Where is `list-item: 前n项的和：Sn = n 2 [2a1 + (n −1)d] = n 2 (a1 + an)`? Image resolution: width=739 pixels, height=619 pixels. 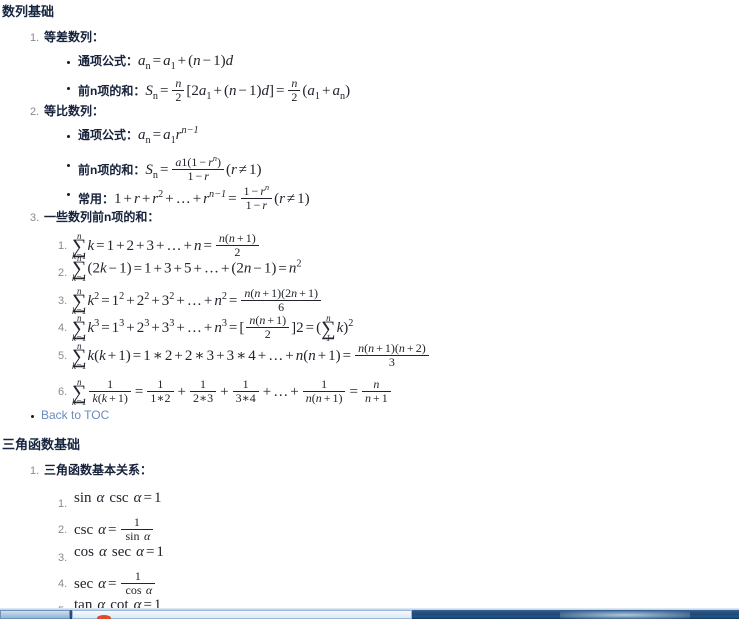
list-item: 前n项的和：Sn = n 2 [2a1 + (n −1)d] = n 2 (a1 + an) is located at coordinates (214, 90).